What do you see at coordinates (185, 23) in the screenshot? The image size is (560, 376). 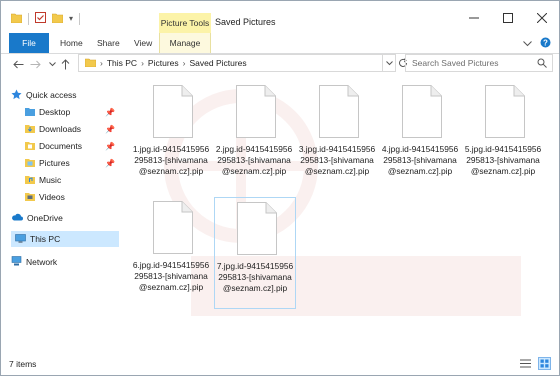 I see `picture-tools-context-label: Picture Tools` at bounding box center [185, 23].